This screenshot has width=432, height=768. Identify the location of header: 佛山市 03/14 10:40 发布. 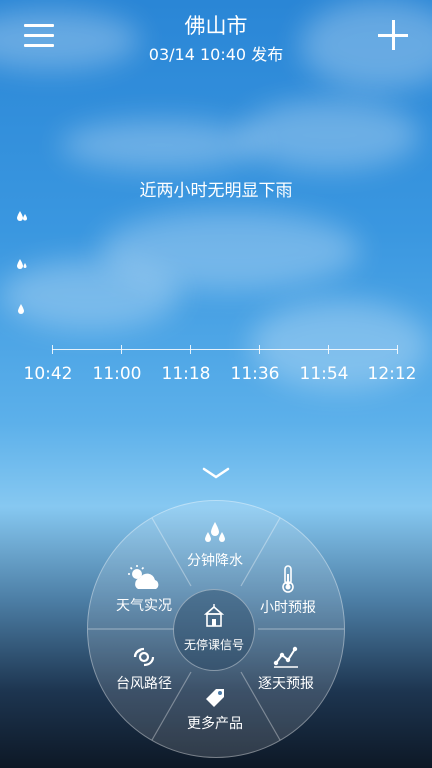
(216, 40).